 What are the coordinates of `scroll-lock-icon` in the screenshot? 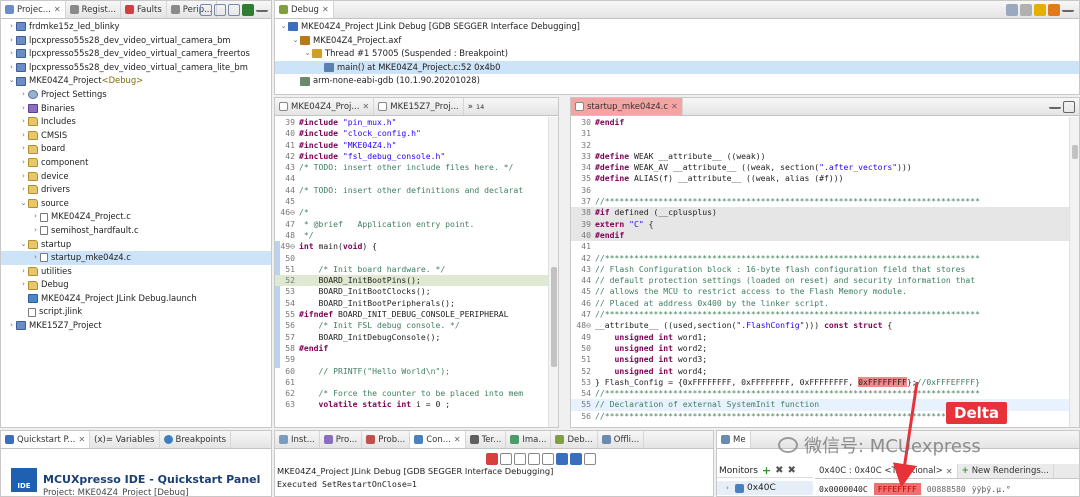 It's located at (548, 459).